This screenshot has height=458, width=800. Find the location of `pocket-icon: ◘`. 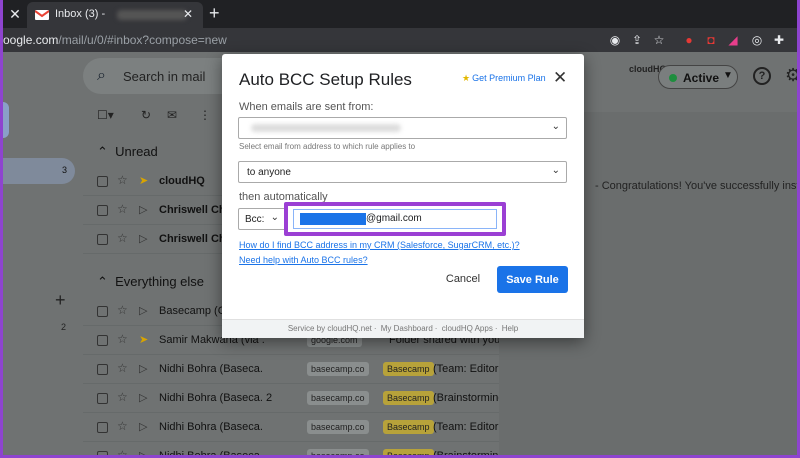

pocket-icon: ◘ is located at coordinates (711, 40).